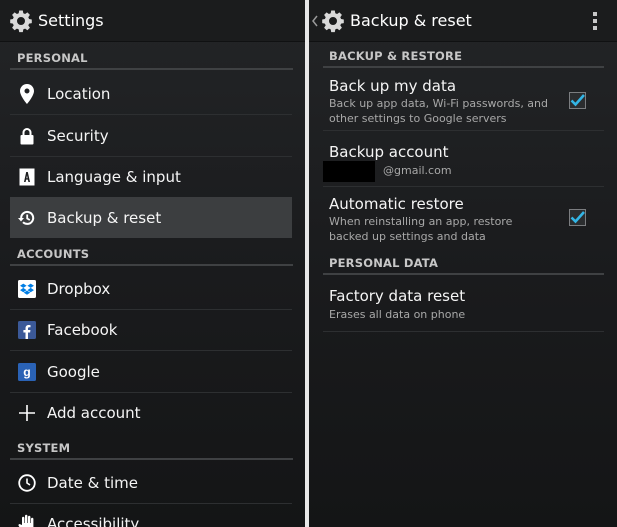  Describe the element at coordinates (71, 20) in the screenshot. I see `page-title: Settings` at that location.